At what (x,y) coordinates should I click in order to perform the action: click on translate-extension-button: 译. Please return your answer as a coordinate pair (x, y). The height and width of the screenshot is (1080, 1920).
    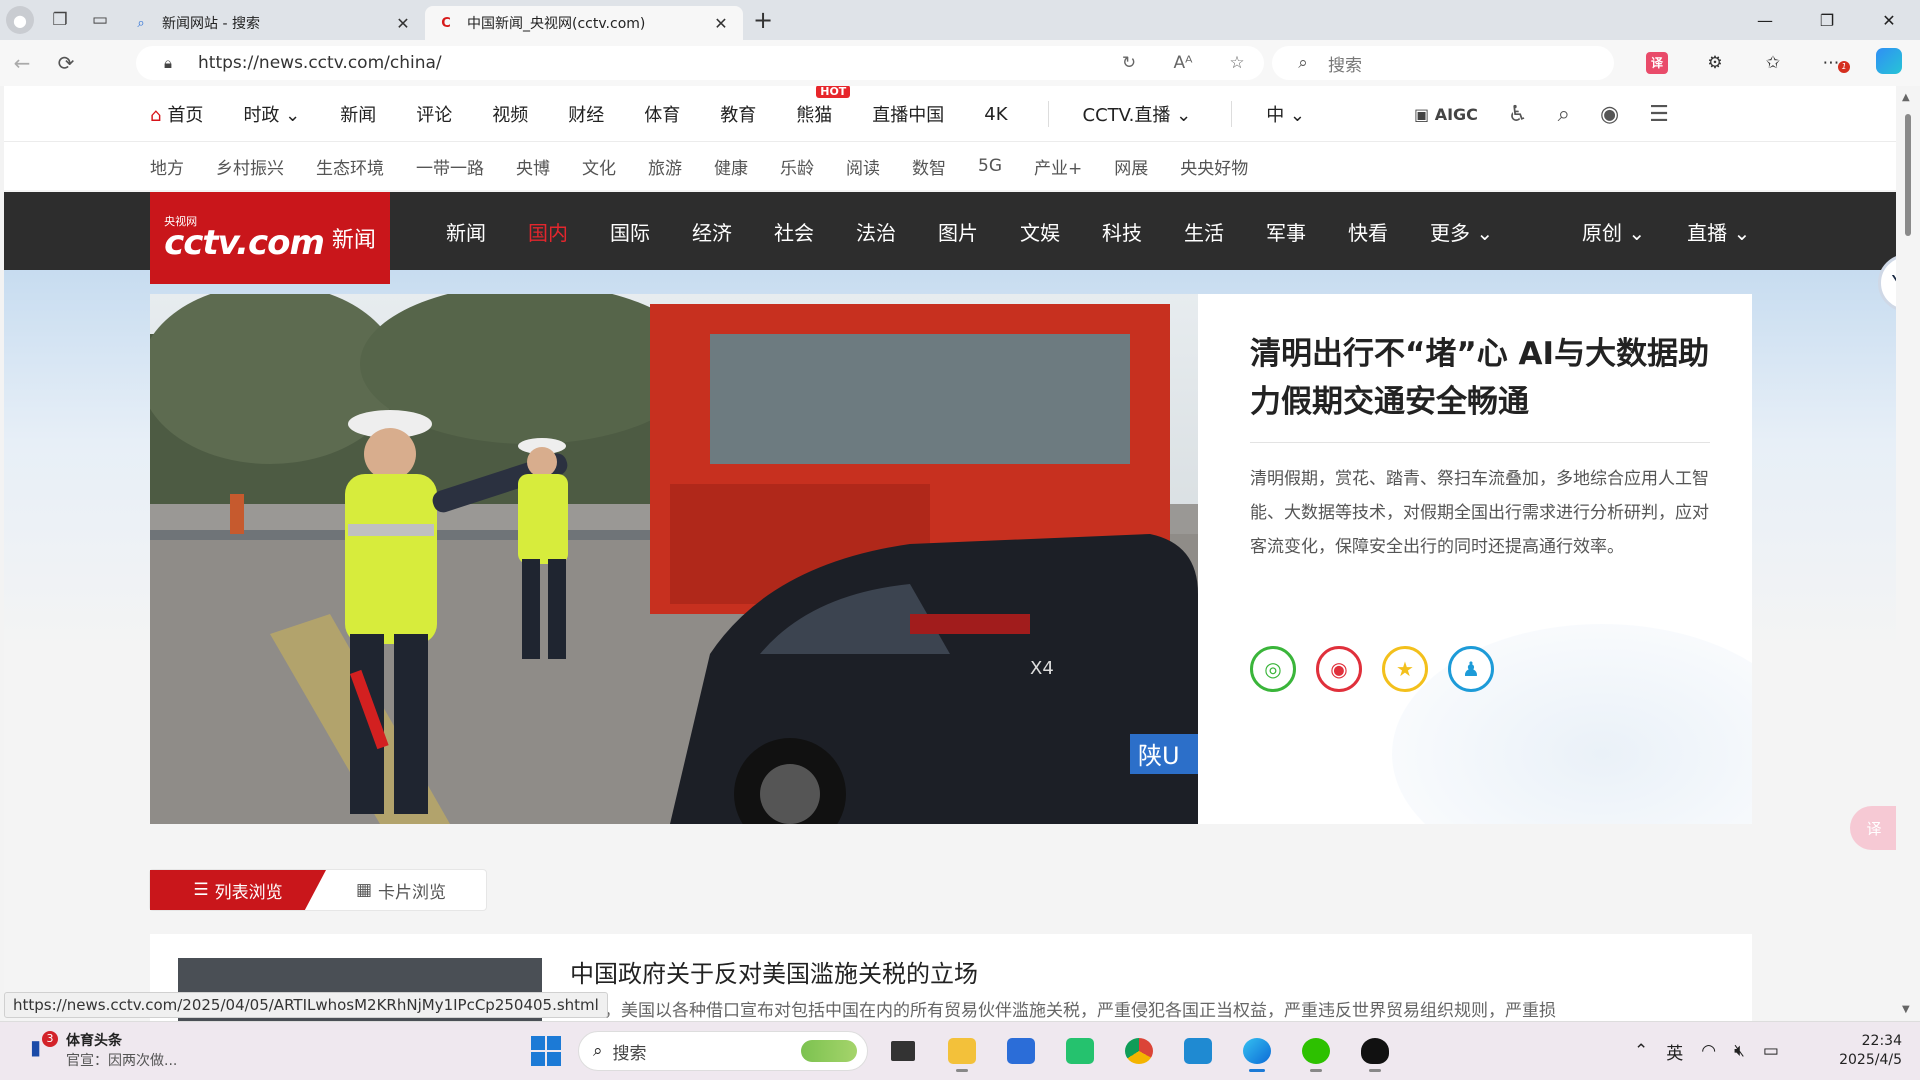
    Looking at the image, I should click on (1657, 63).